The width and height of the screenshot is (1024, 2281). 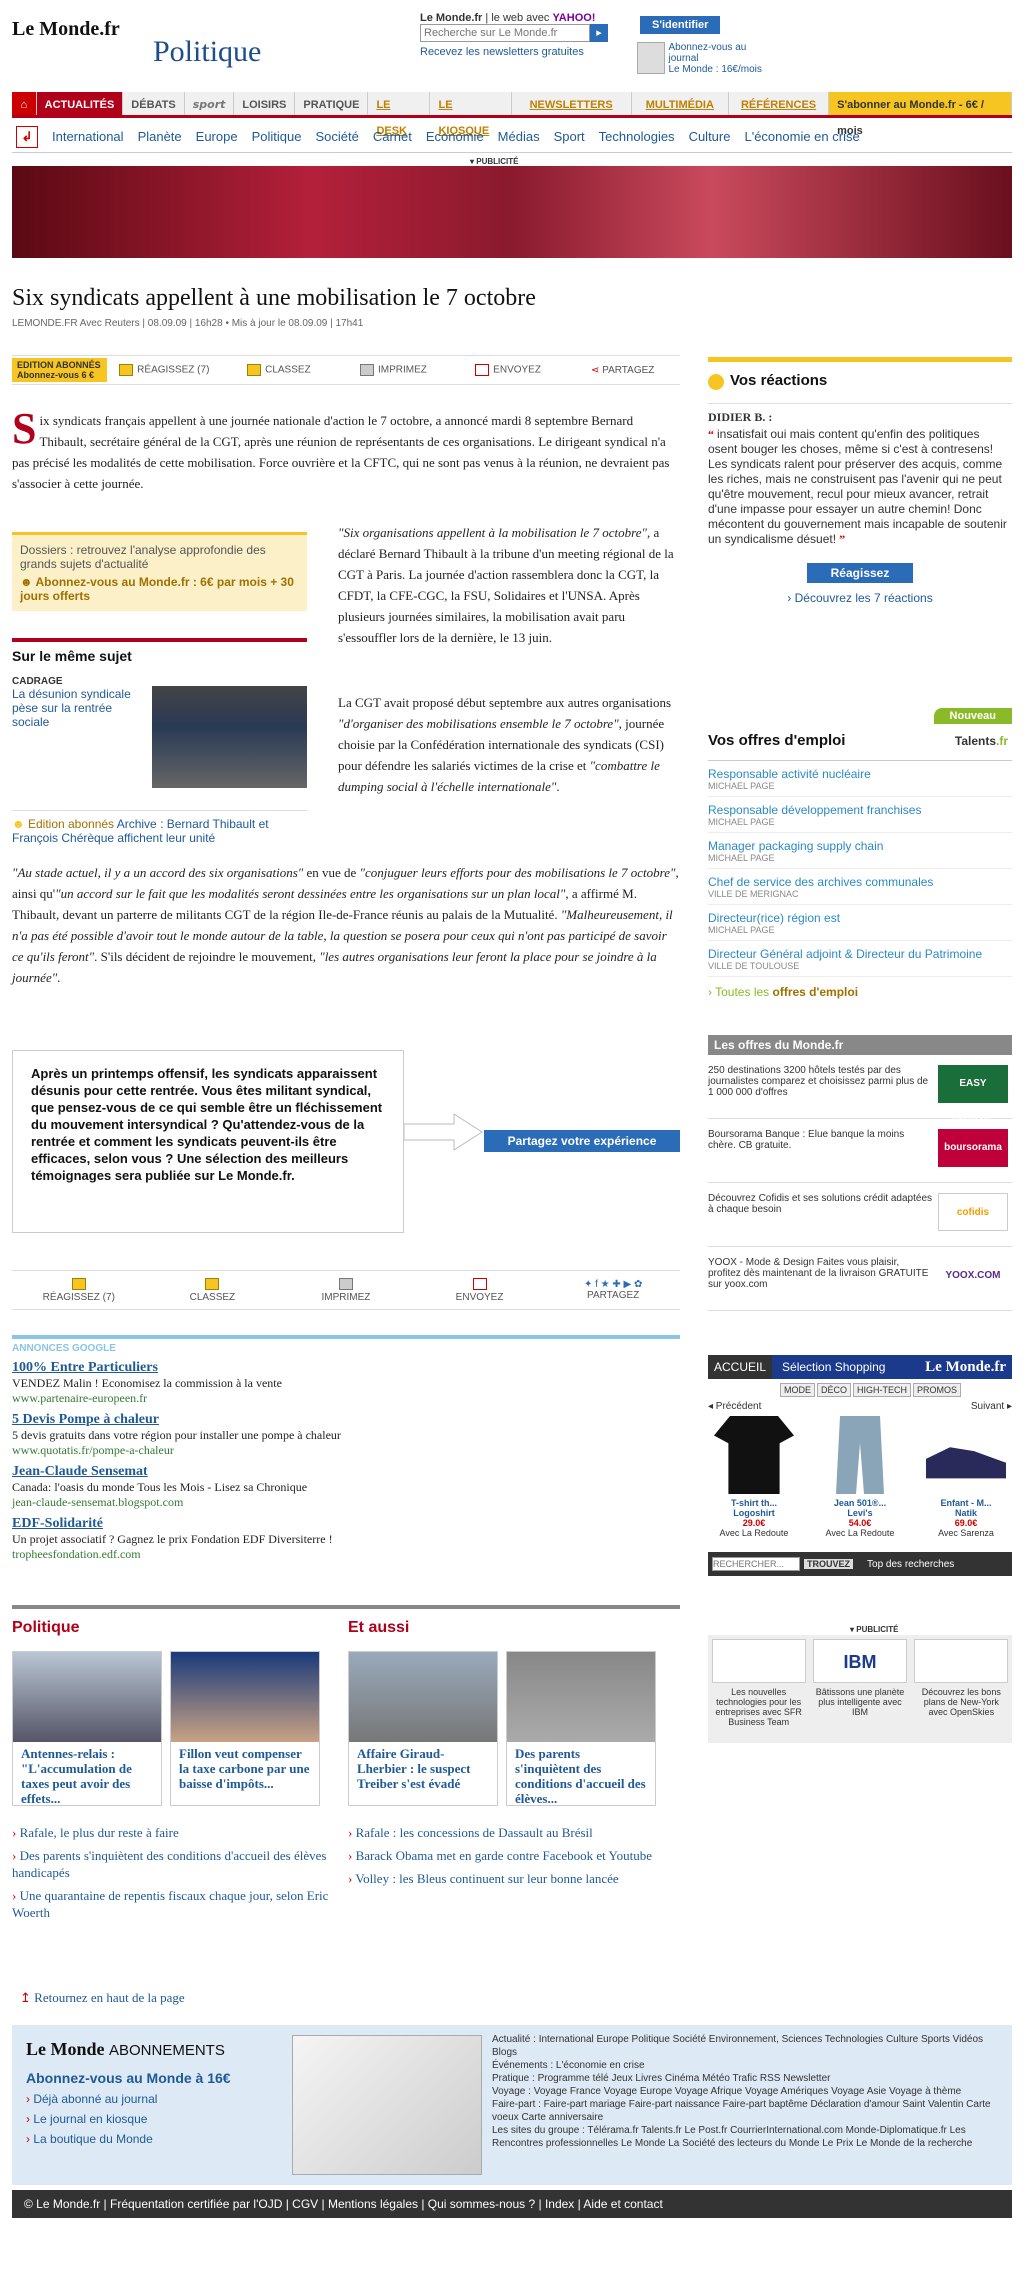 What do you see at coordinates (520, 18) in the screenshot?
I see `search-scope-web: le web avec` at bounding box center [520, 18].